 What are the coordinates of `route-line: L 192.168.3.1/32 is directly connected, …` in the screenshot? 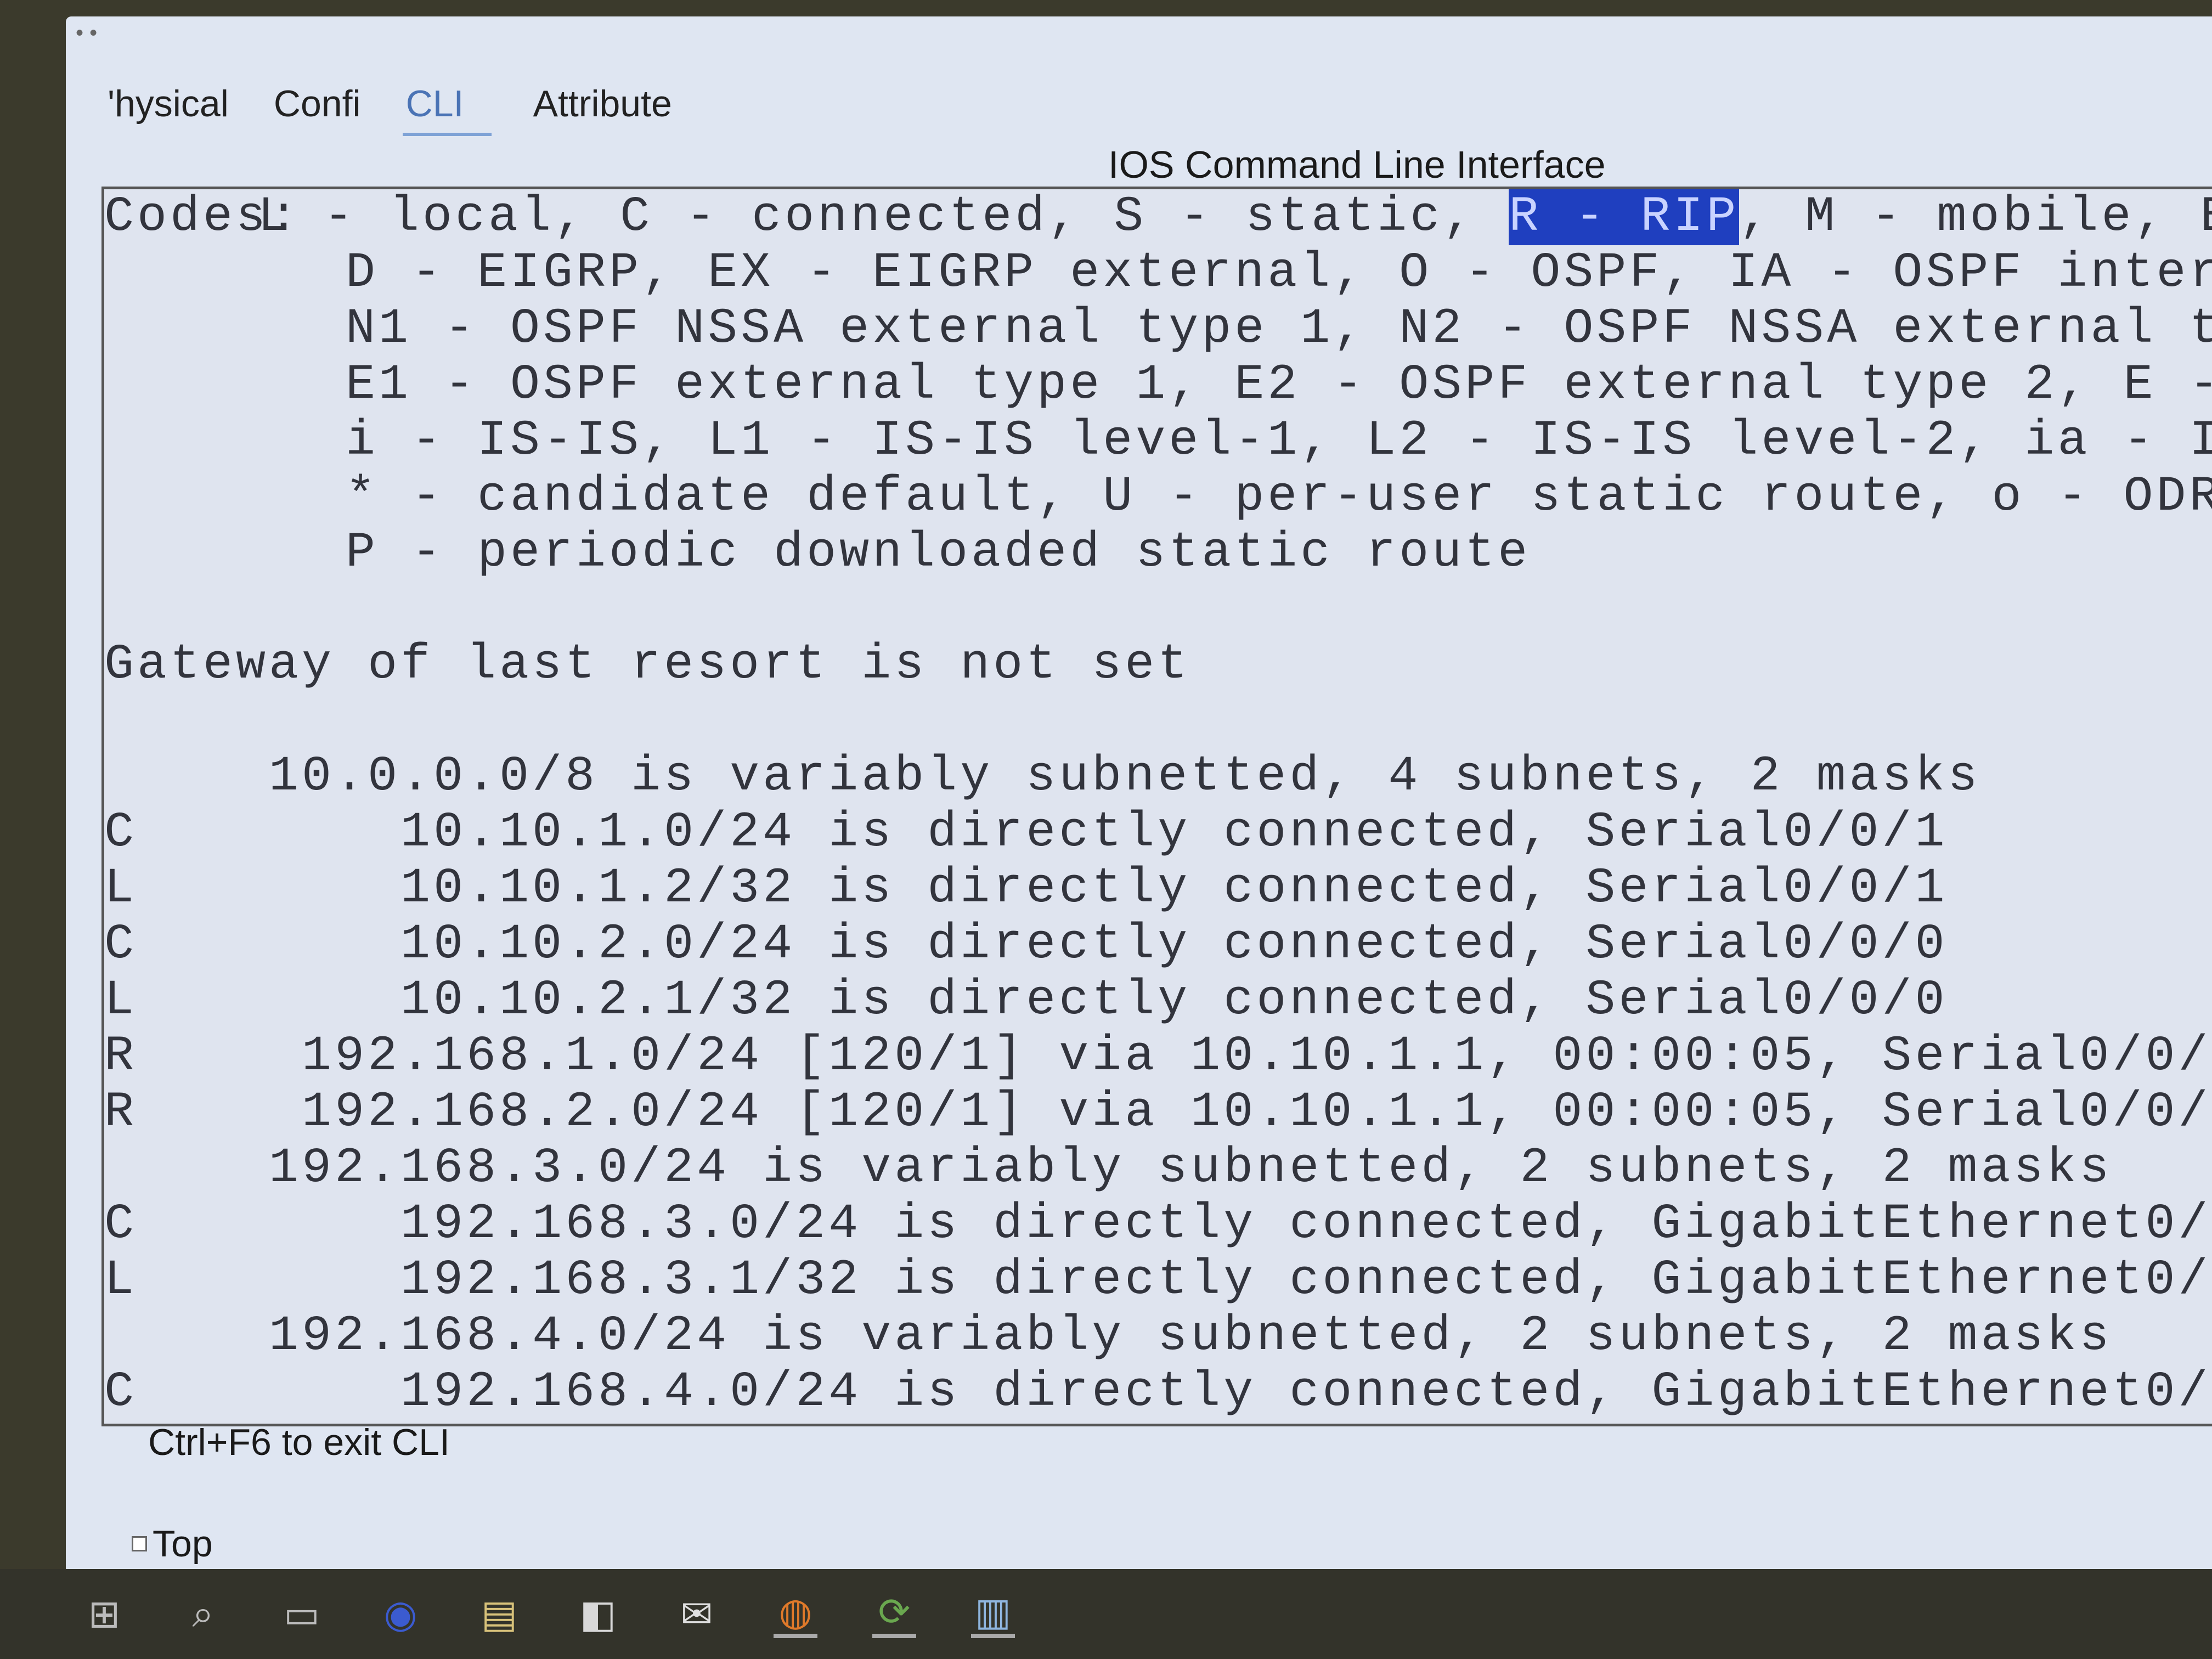 It's located at (1158, 1280).